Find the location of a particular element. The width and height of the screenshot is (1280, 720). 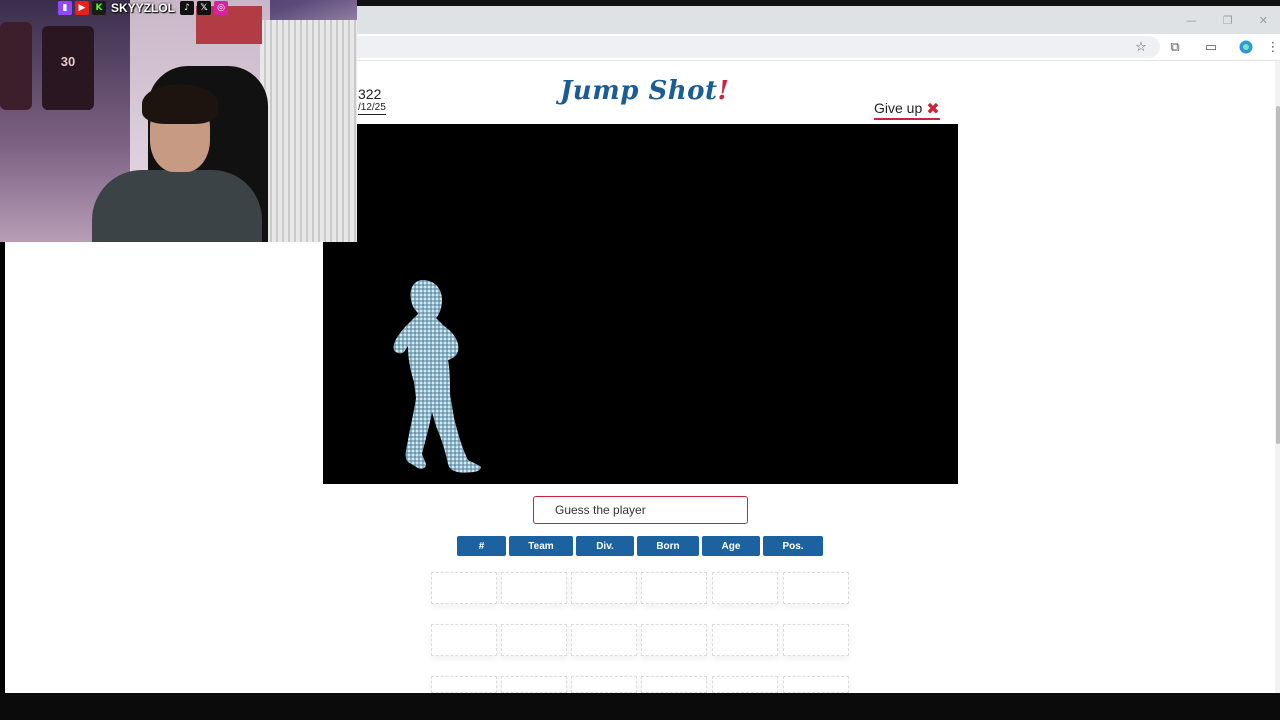

window-controls: — ❐ ✕ is located at coordinates (1230, 20).